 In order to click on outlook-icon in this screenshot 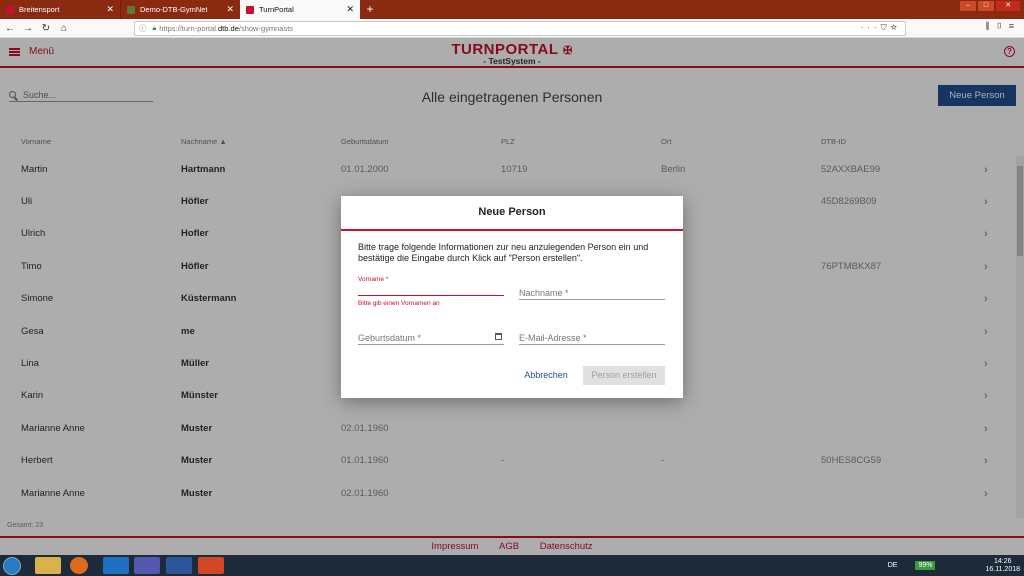, I will do `click(116, 565)`.